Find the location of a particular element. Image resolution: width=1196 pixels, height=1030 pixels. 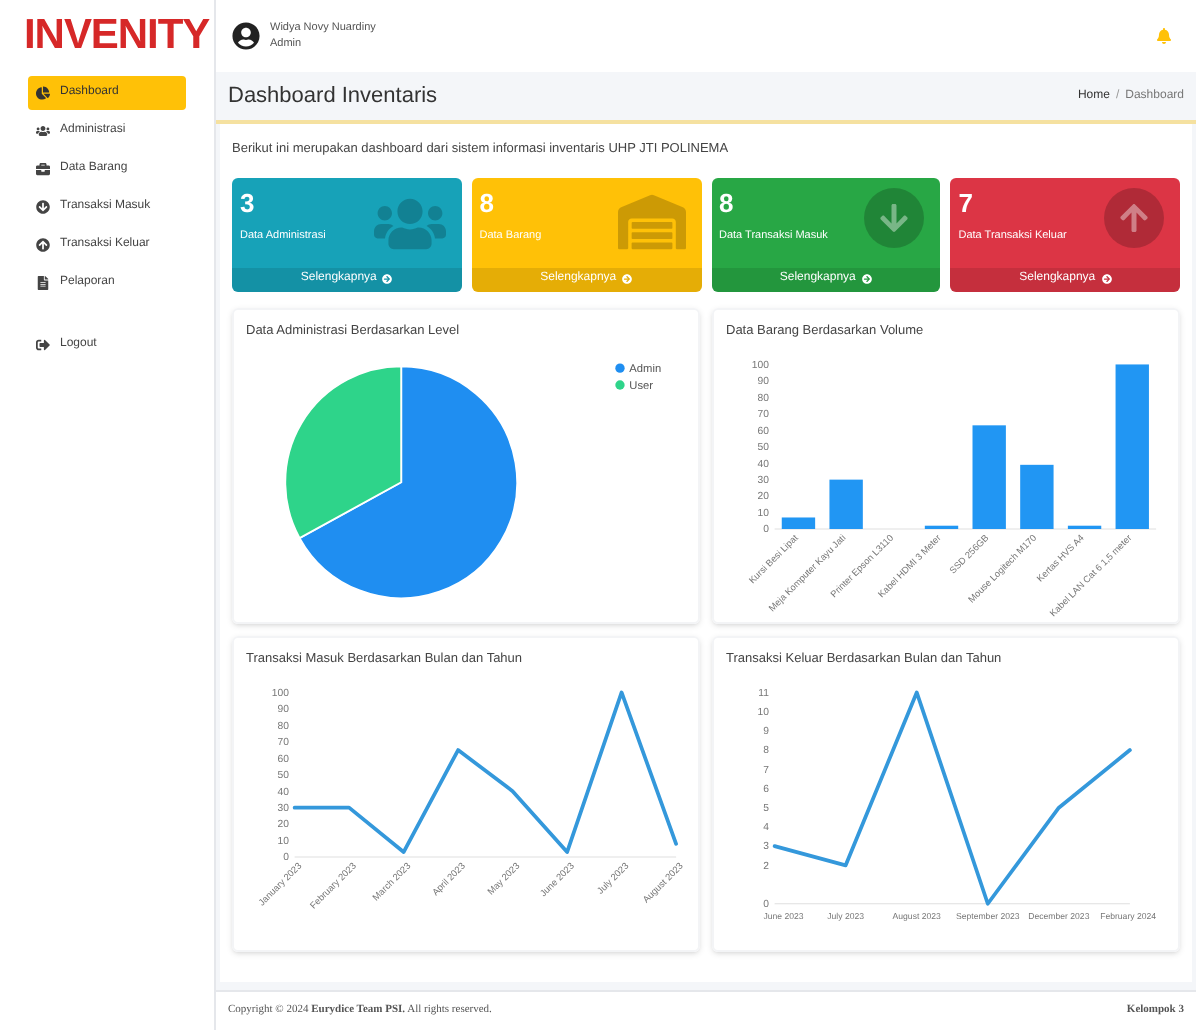

page-title: Dashboard Inventaris is located at coordinates (333, 96).